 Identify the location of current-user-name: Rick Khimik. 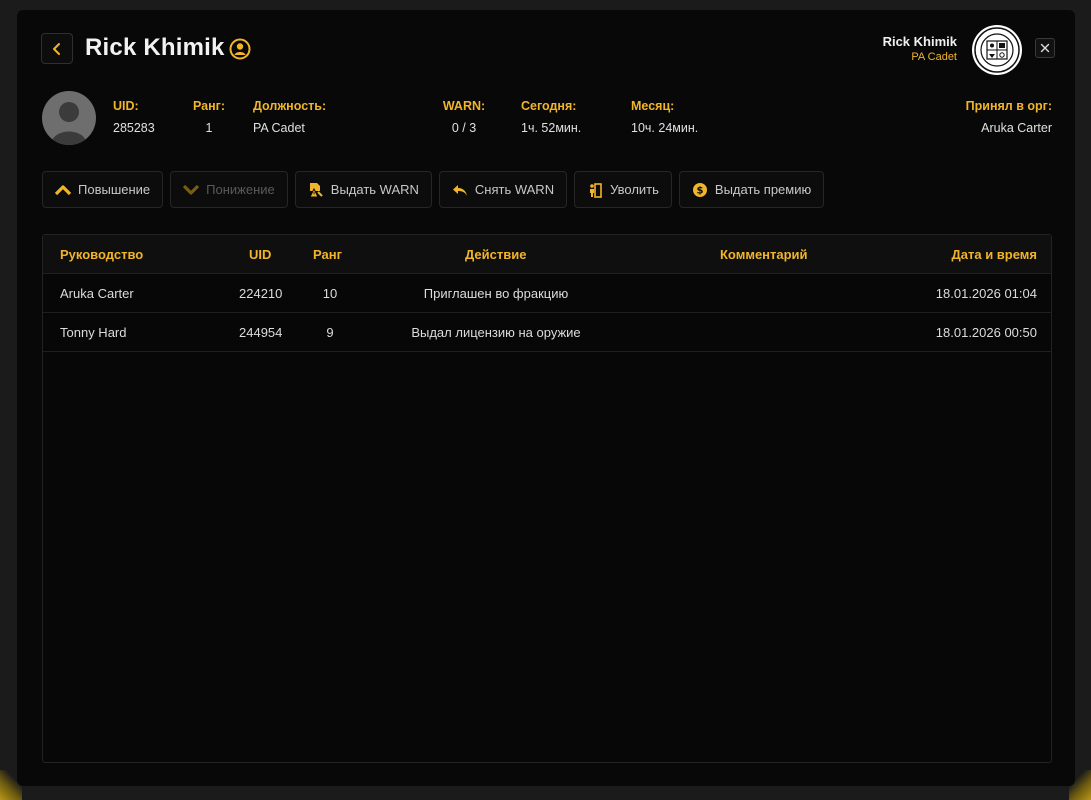
(919, 41).